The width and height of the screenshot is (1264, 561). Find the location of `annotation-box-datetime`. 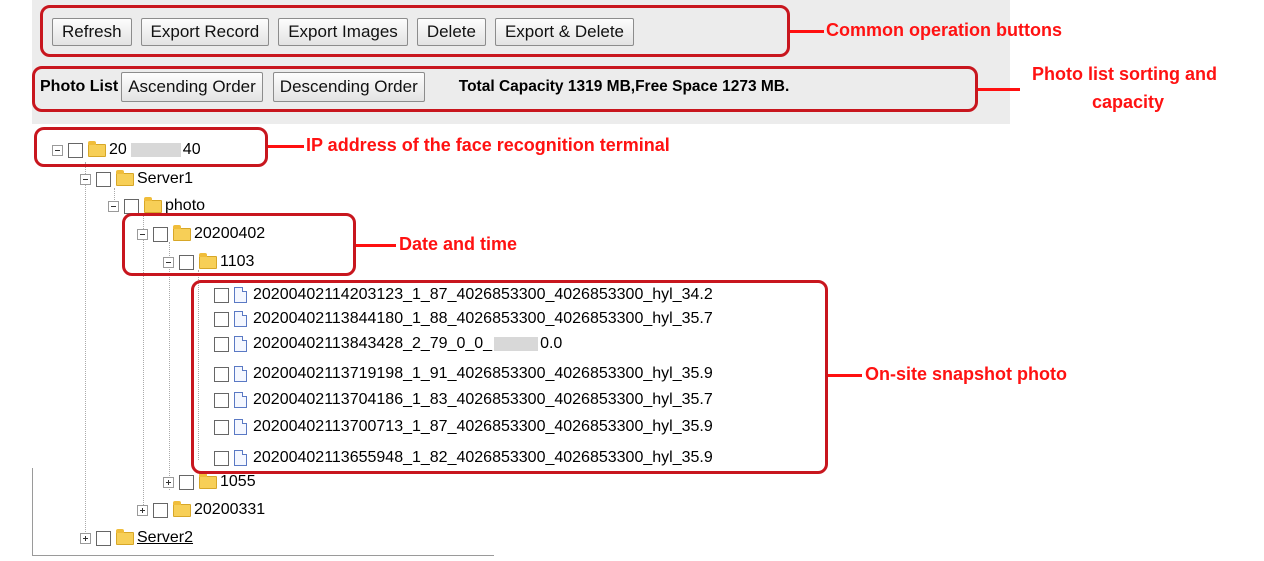

annotation-box-datetime is located at coordinates (239, 244).